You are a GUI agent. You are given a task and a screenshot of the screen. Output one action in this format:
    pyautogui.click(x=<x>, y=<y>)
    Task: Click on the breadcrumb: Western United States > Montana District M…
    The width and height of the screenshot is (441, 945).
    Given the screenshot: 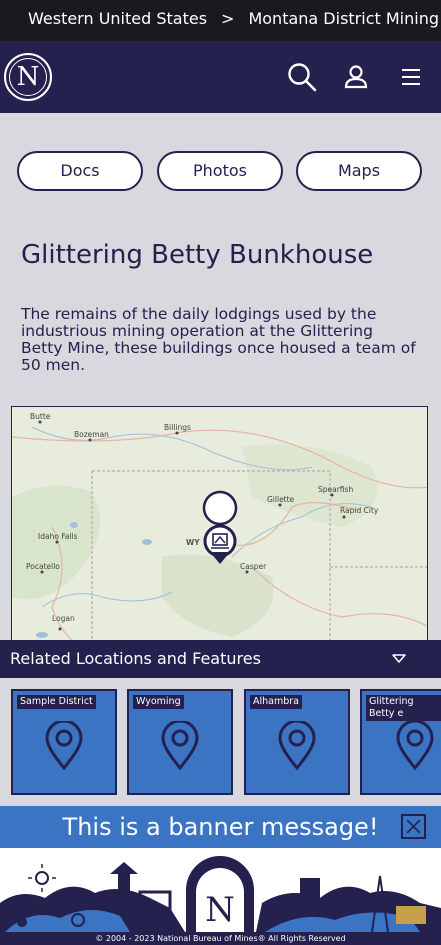 What is the action you would take?
    pyautogui.click(x=220, y=20)
    